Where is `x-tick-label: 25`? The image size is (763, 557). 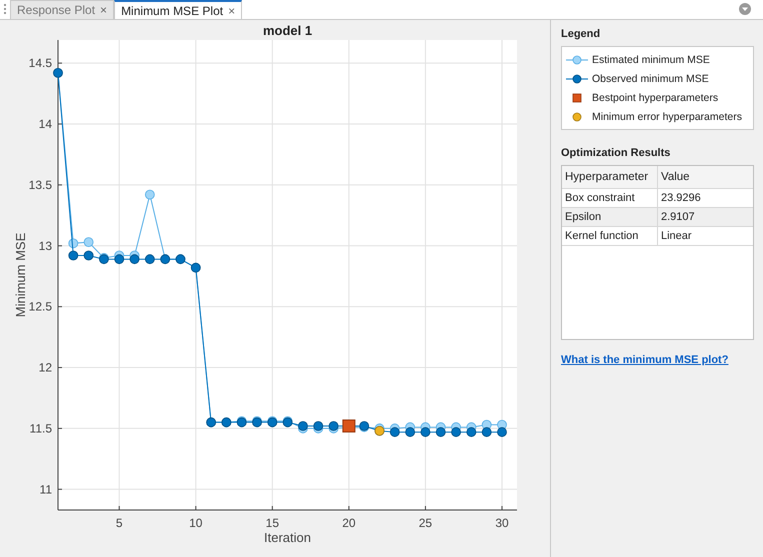 x-tick-label: 25 is located at coordinates (425, 523).